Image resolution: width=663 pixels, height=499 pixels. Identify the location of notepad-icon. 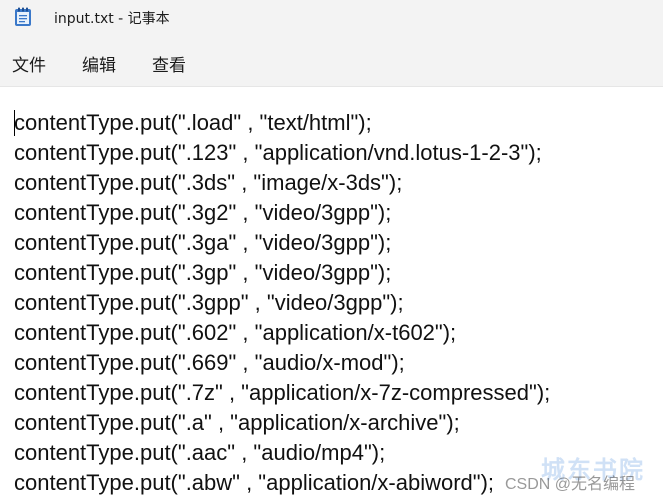
(23, 16).